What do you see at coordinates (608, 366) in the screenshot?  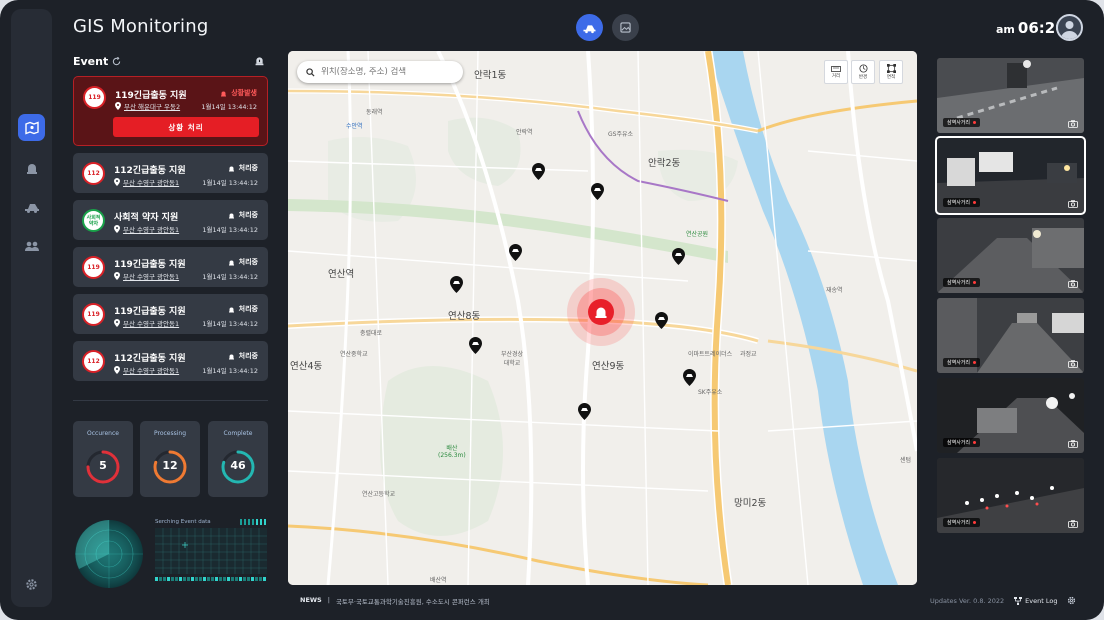 I see `map-label-district: 연산9동` at bounding box center [608, 366].